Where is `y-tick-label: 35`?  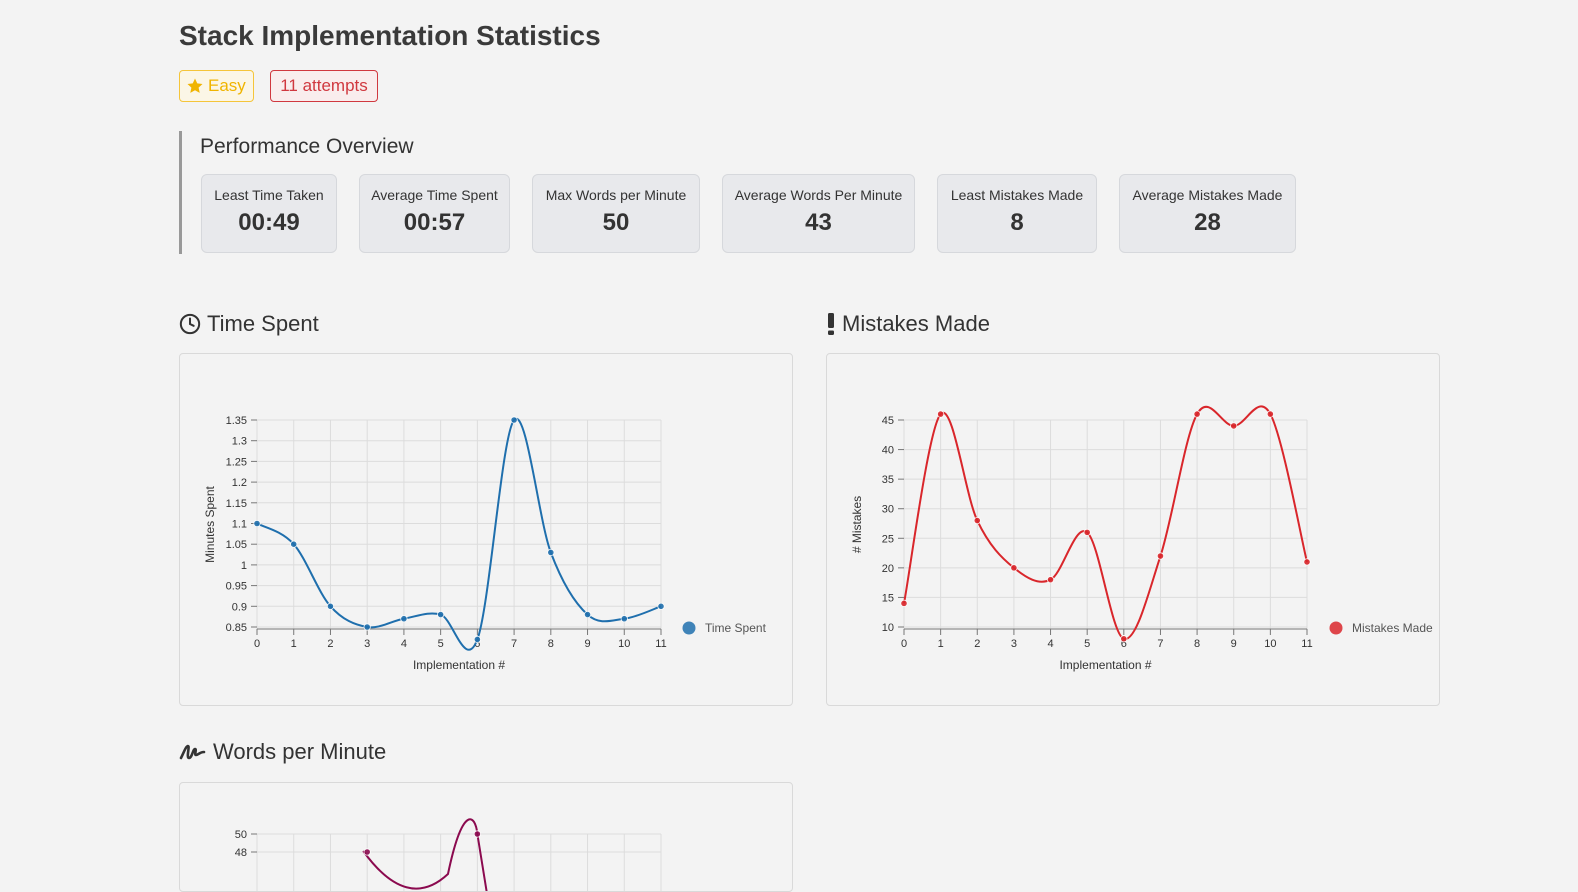
y-tick-label: 35 is located at coordinates (888, 480).